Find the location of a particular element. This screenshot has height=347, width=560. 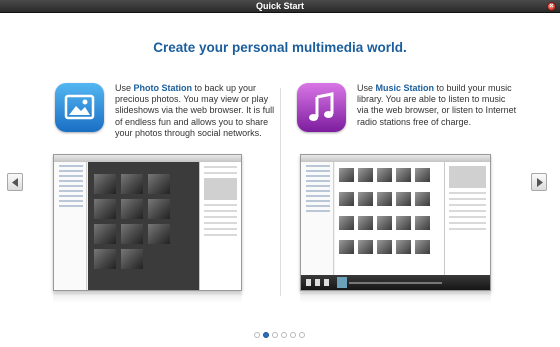

photo-station-icon is located at coordinates (79, 107).